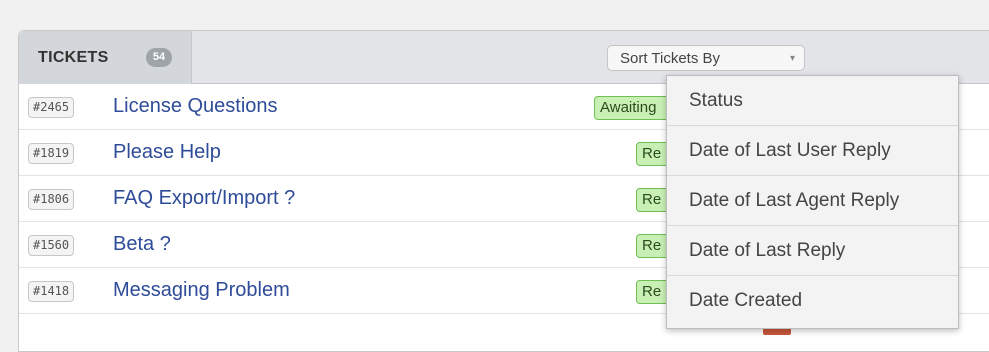 The height and width of the screenshot is (352, 989). I want to click on sort-tickets-label: Sort Tickets By, so click(670, 58).